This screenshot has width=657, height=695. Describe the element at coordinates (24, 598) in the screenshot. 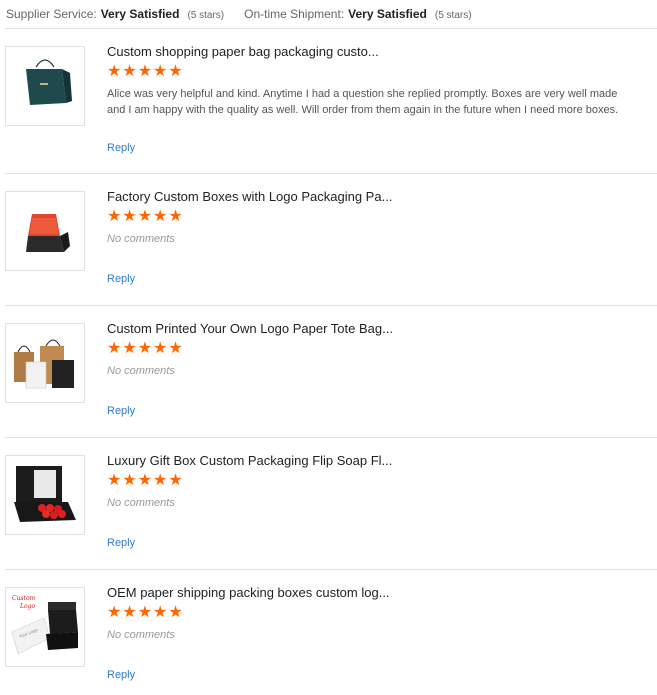

I see `thumb-text: Custom` at that location.